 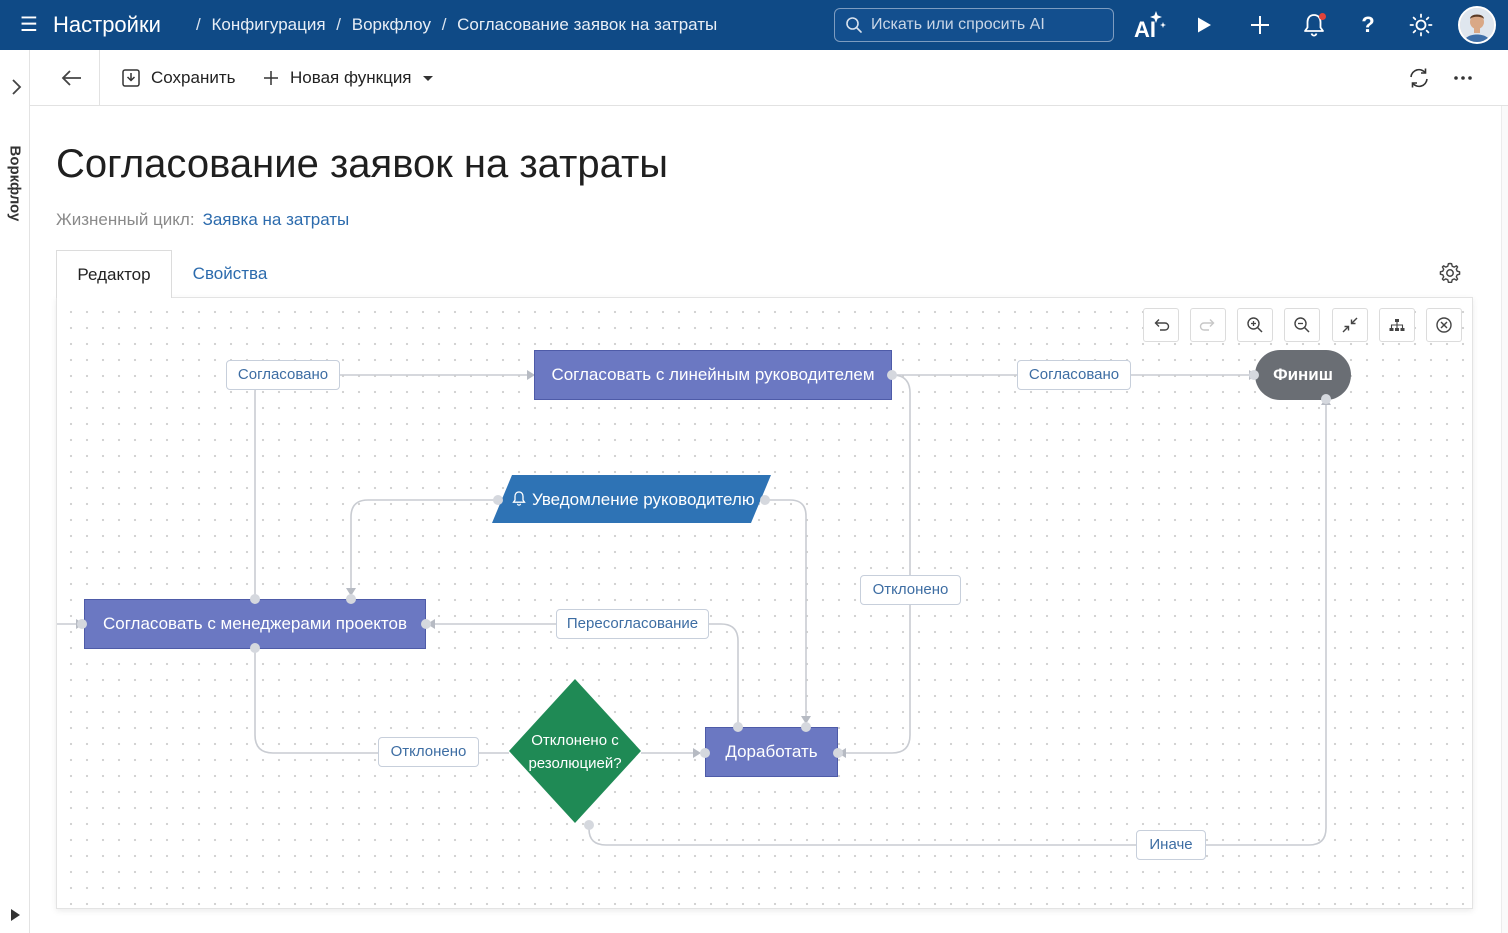 I want to click on edge-label-otherwise: Иначе, so click(x=1171, y=845).